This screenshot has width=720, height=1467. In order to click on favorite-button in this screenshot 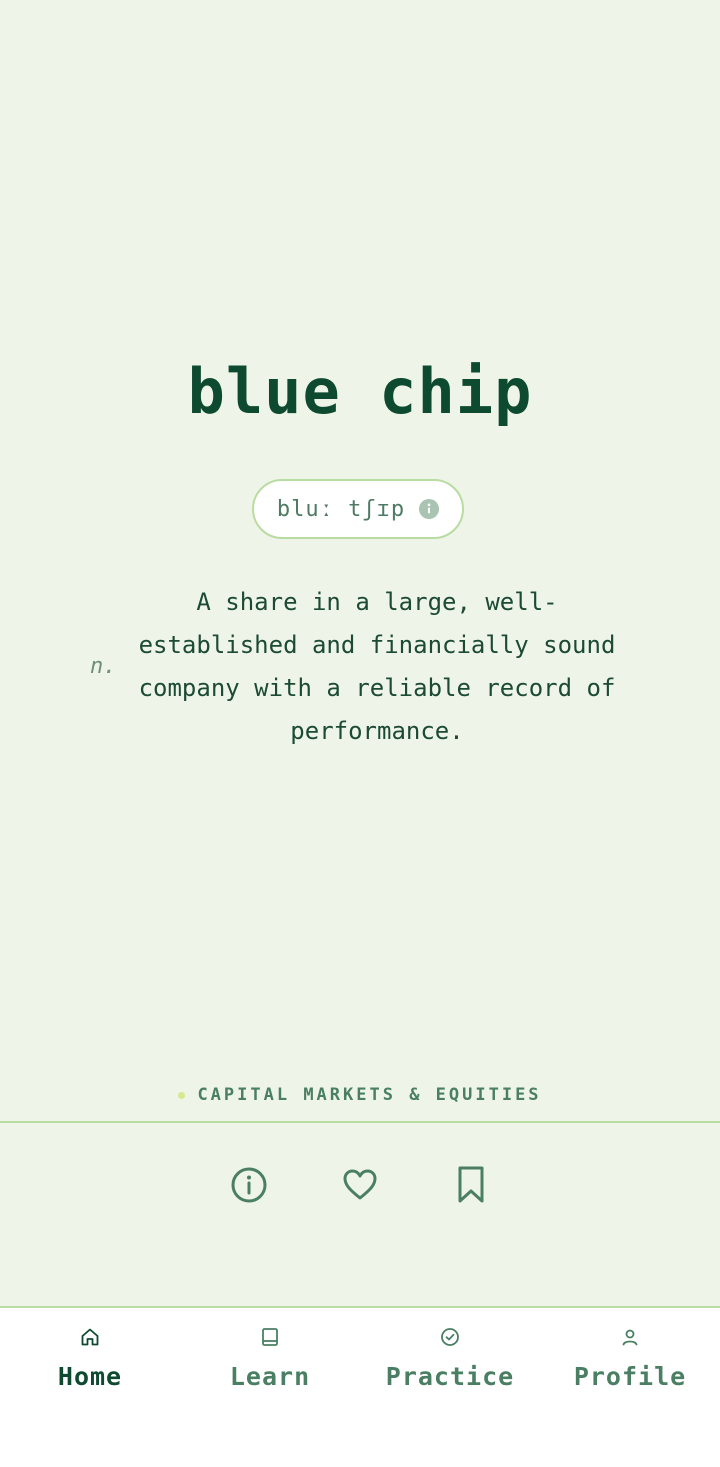, I will do `click(360, 1185)`.